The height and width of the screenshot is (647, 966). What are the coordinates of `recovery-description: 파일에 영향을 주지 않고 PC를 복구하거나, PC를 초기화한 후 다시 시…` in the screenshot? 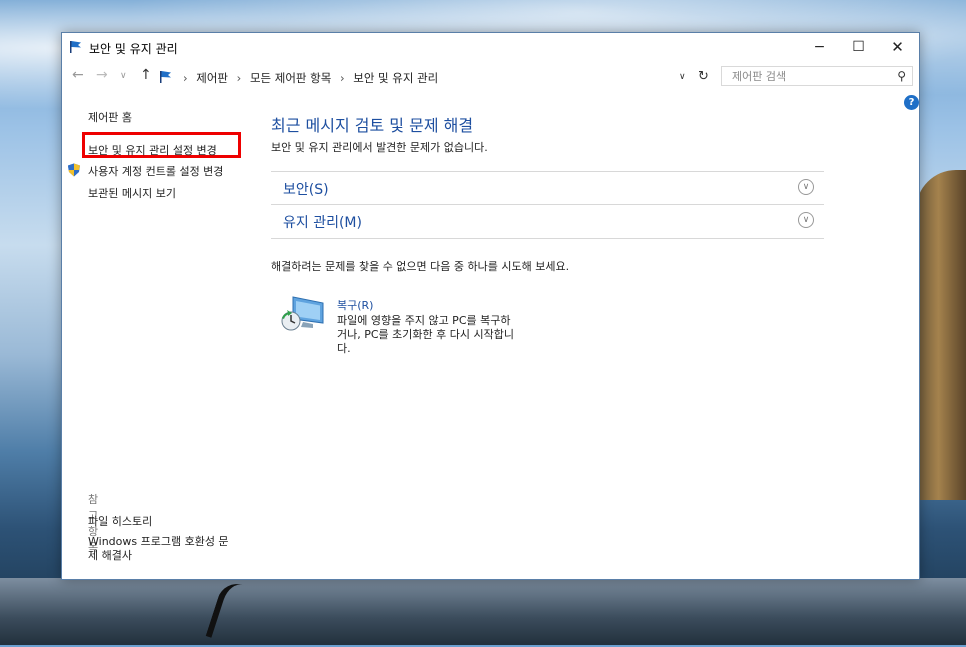 It's located at (425, 334).